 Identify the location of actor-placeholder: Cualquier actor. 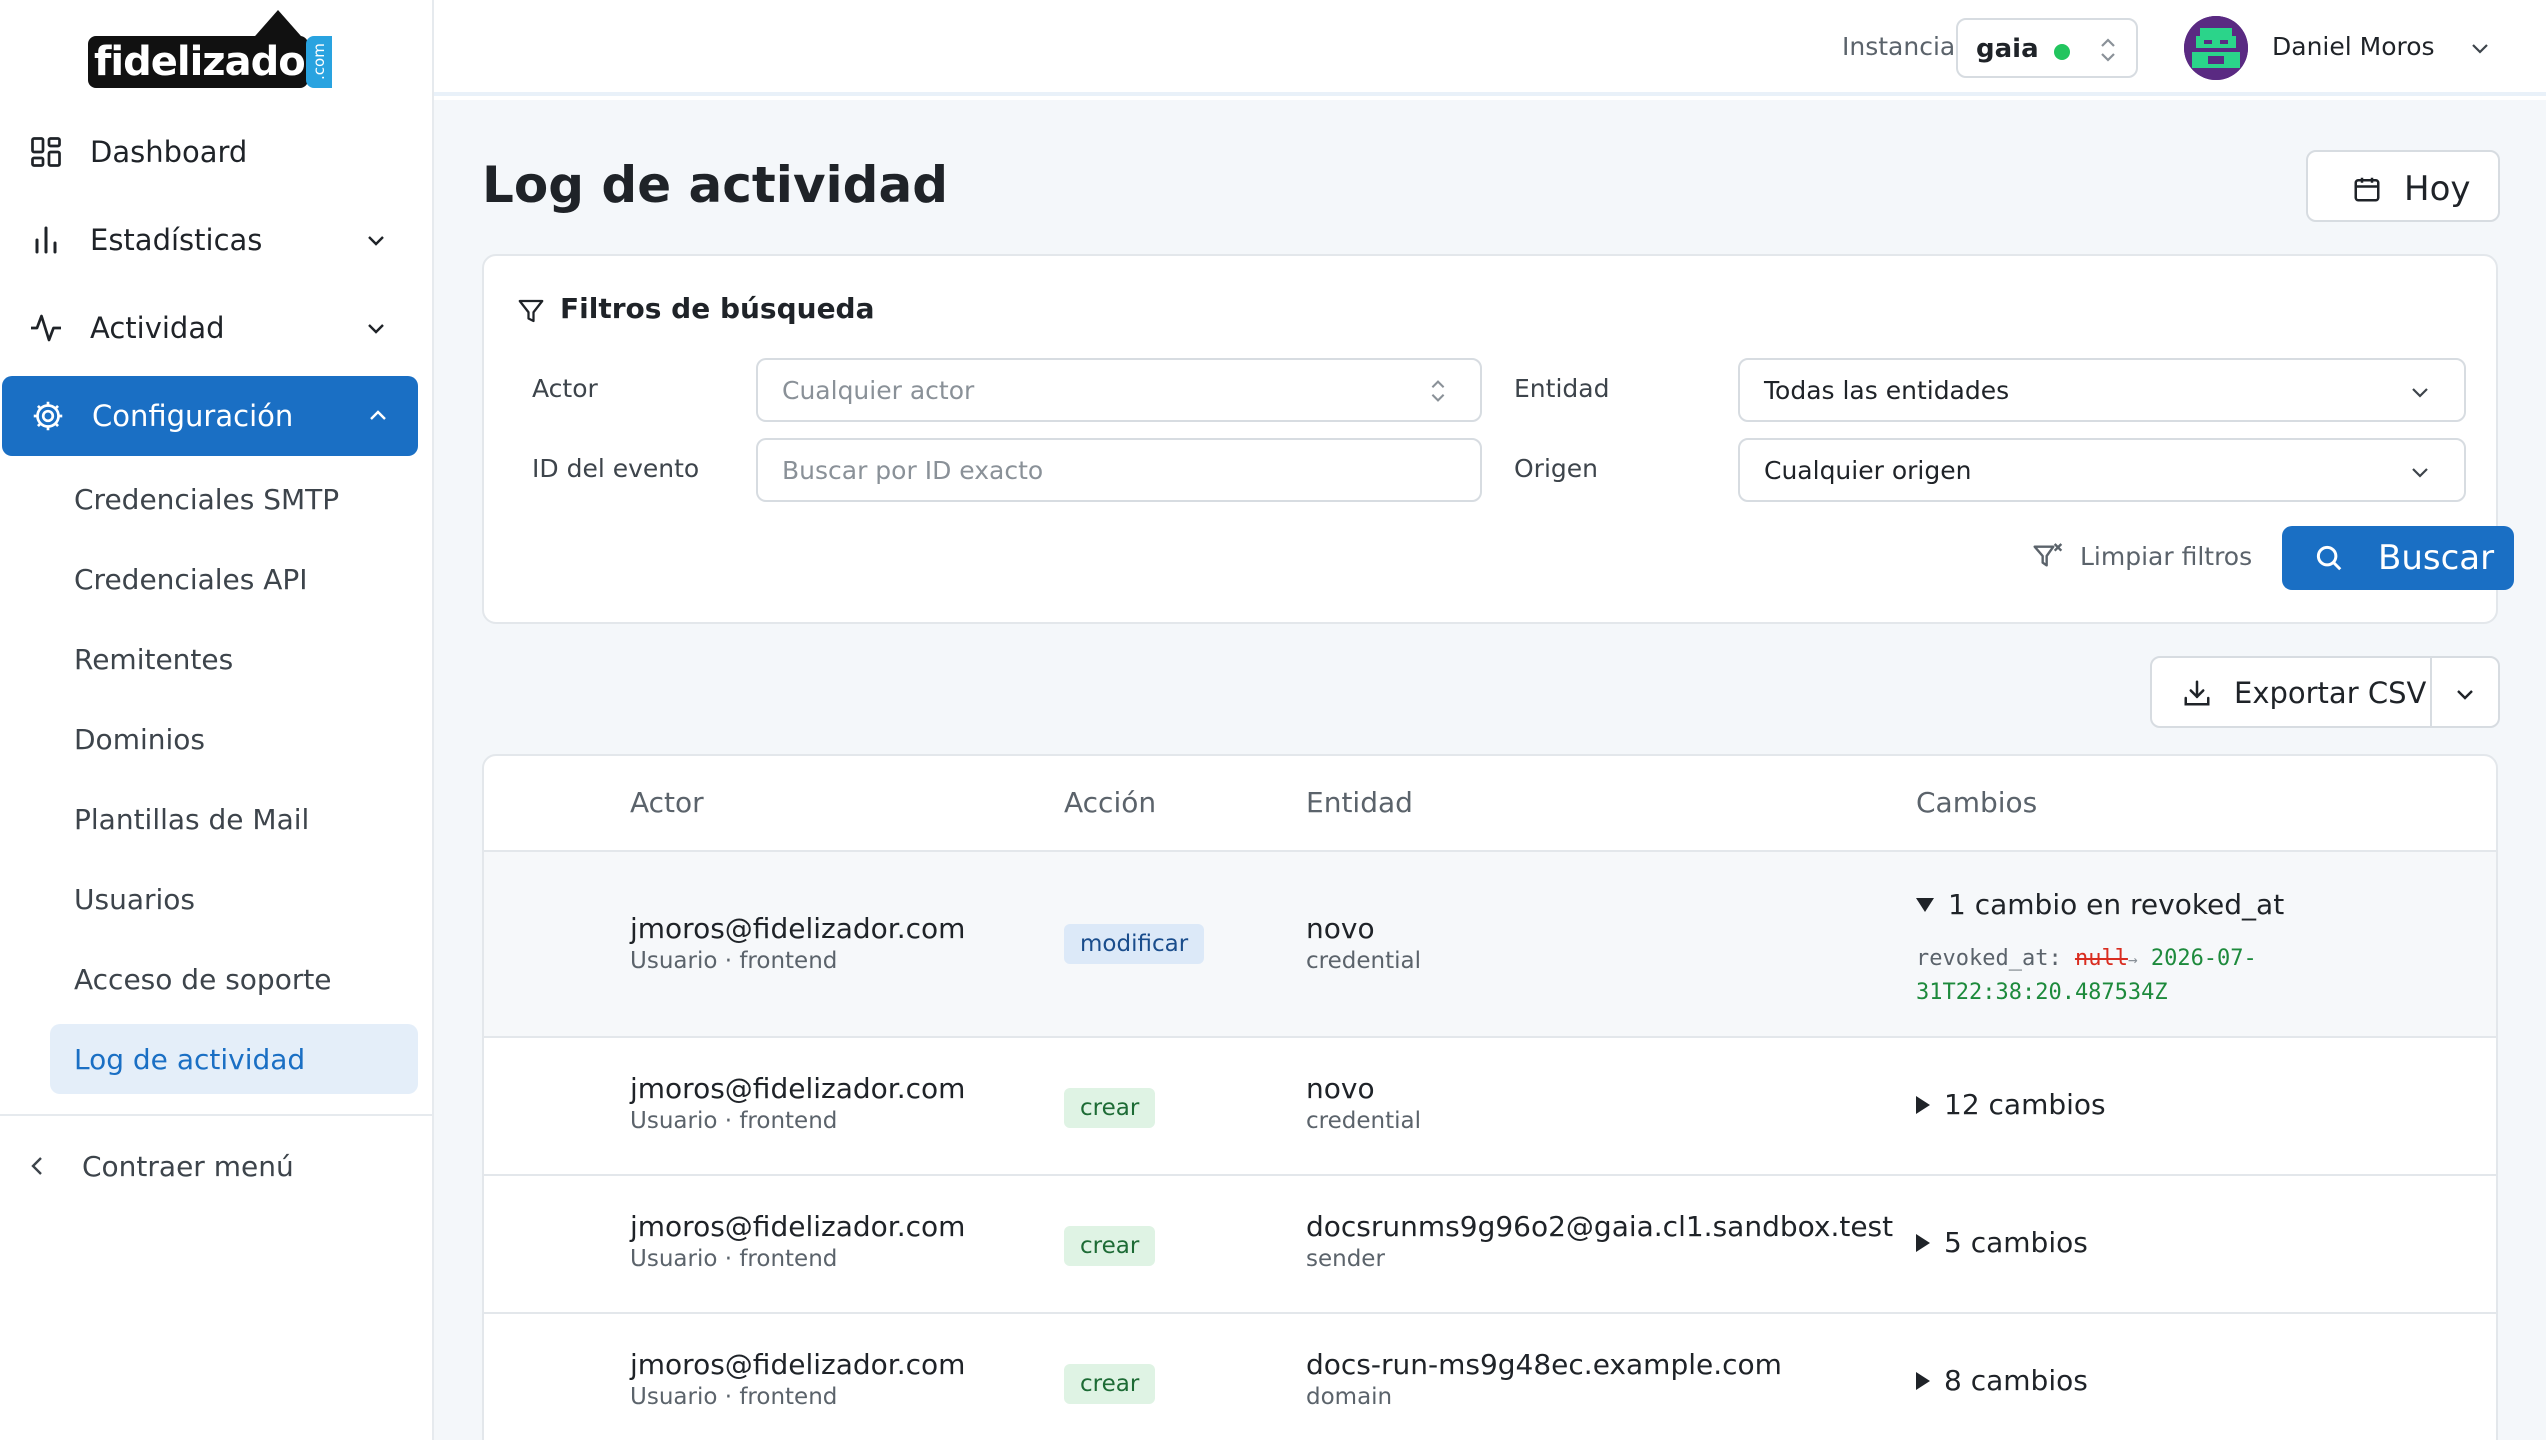
(878, 390).